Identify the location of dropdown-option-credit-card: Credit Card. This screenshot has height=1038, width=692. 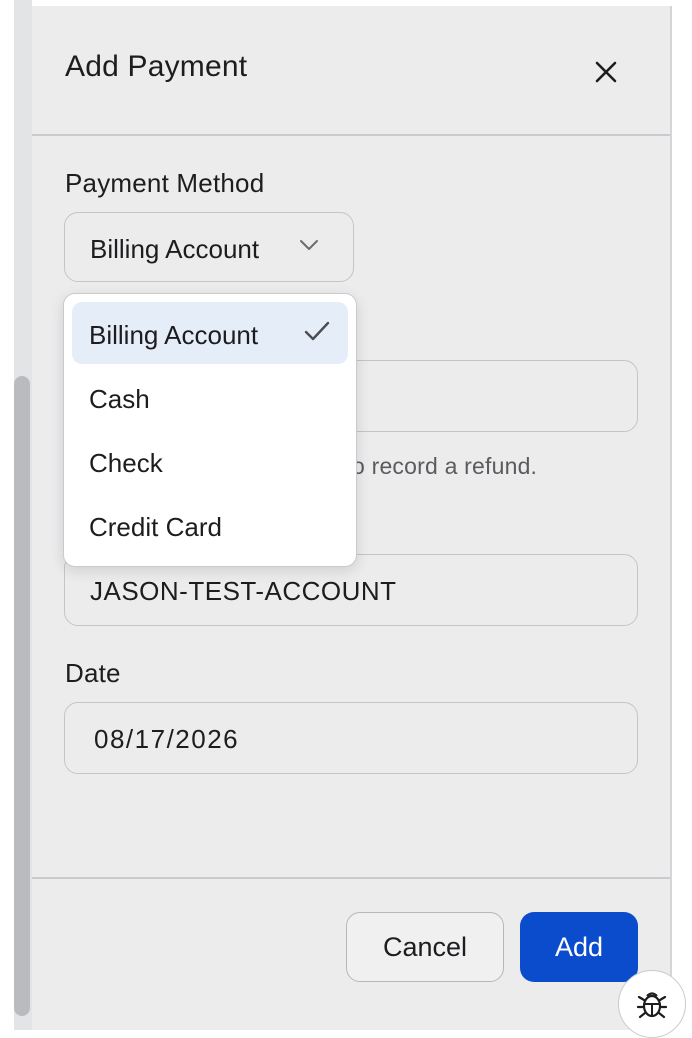
(210, 525).